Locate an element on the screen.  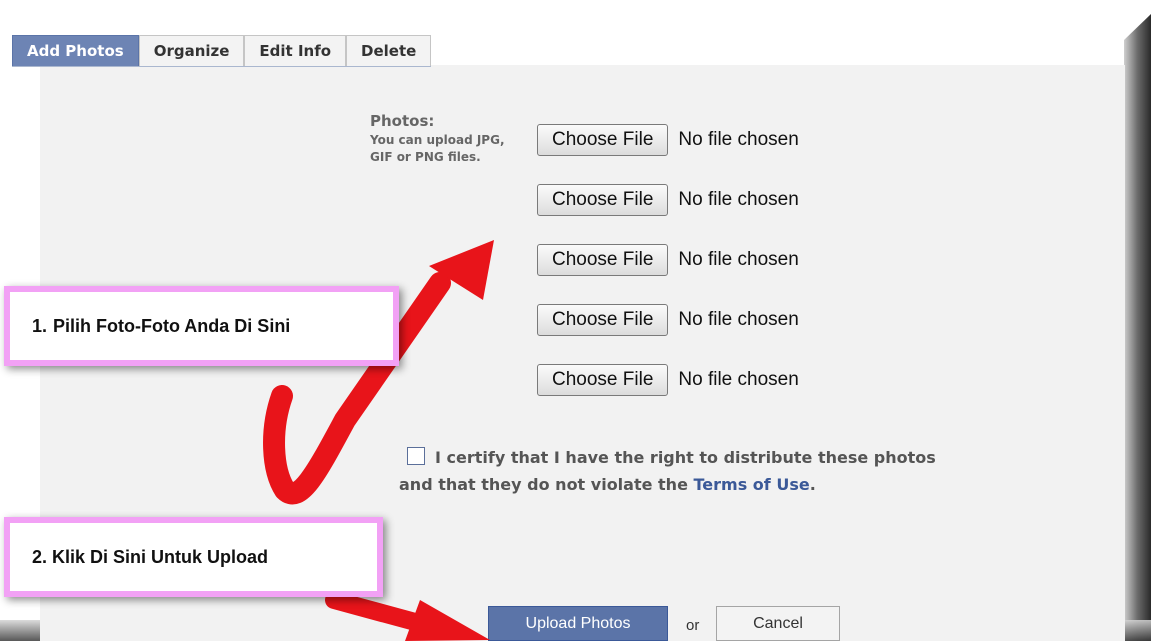
callout-step-1-number: 1. is located at coordinates (40, 325).